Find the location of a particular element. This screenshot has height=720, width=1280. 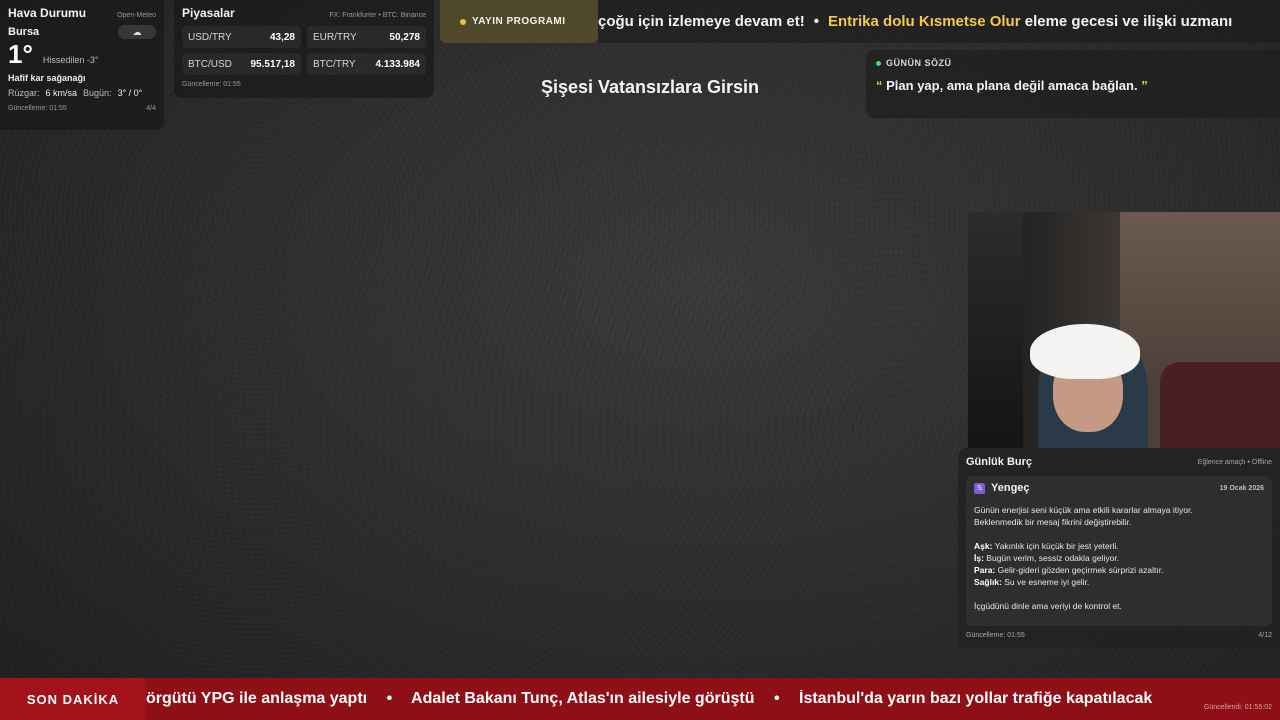

rate-label: USD/TRY is located at coordinates (210, 37).